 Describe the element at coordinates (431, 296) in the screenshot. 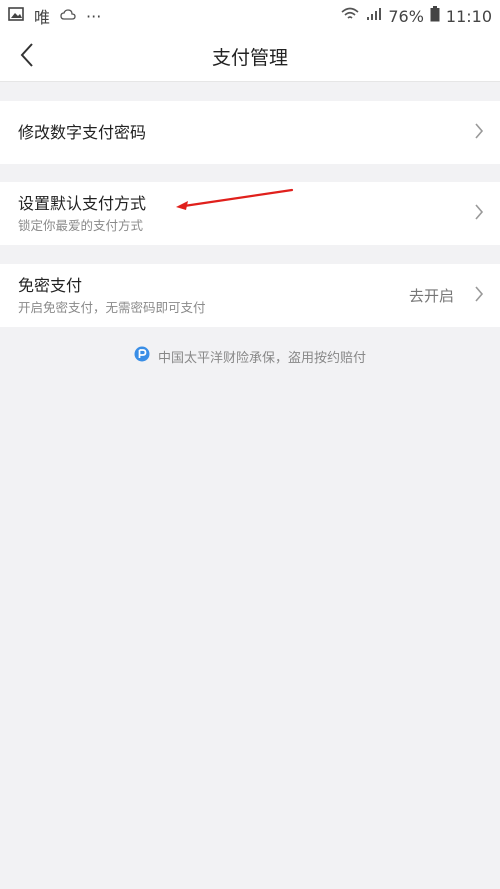

I see `enable-status-value: 去开启` at that location.